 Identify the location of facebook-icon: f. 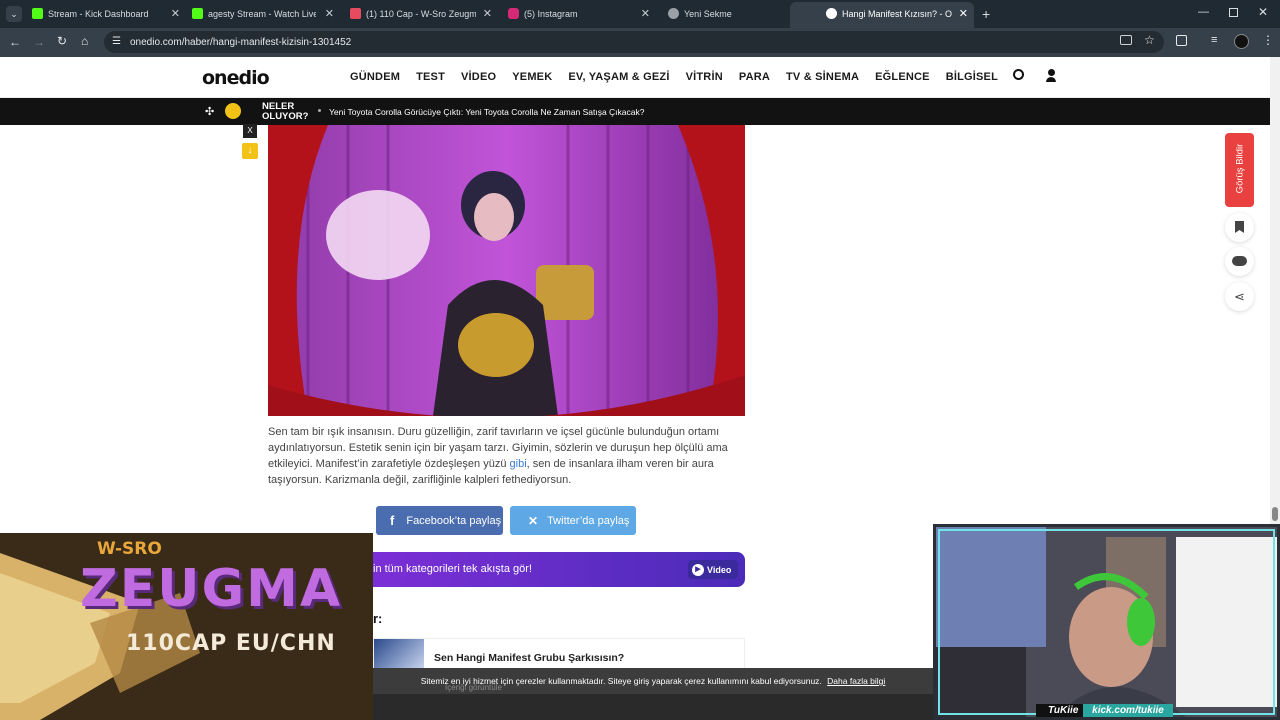
(392, 520).